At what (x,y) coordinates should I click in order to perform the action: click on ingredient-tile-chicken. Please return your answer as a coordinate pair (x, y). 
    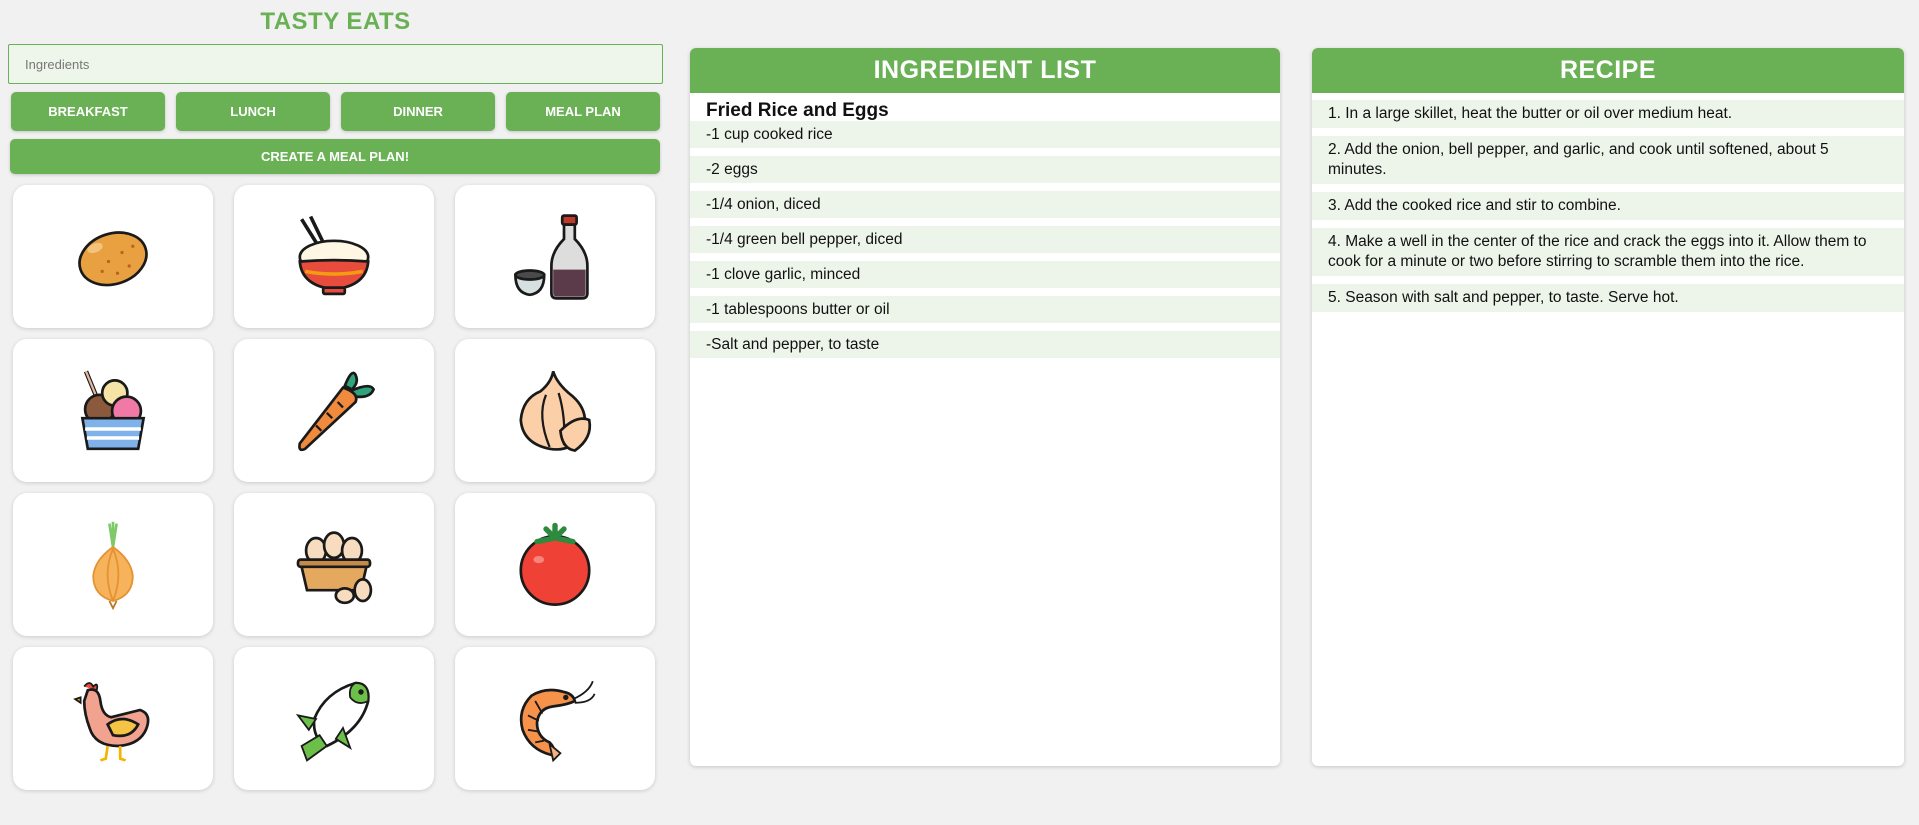
    Looking at the image, I should click on (113, 718).